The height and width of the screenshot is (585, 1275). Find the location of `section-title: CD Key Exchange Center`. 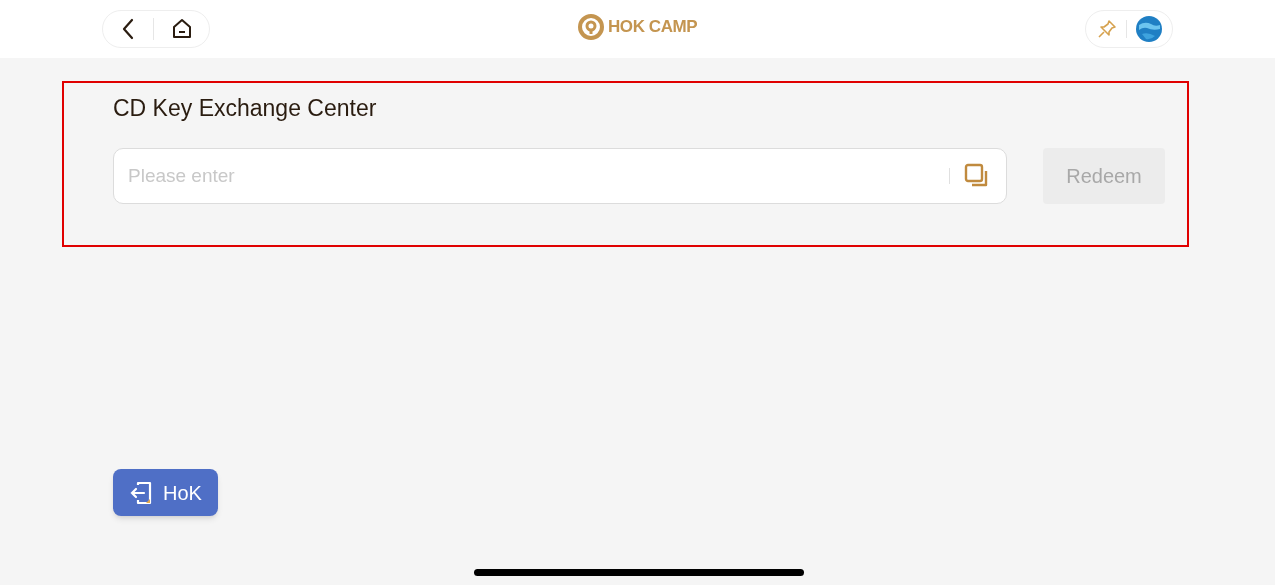

section-title: CD Key Exchange Center is located at coordinates (245, 108).